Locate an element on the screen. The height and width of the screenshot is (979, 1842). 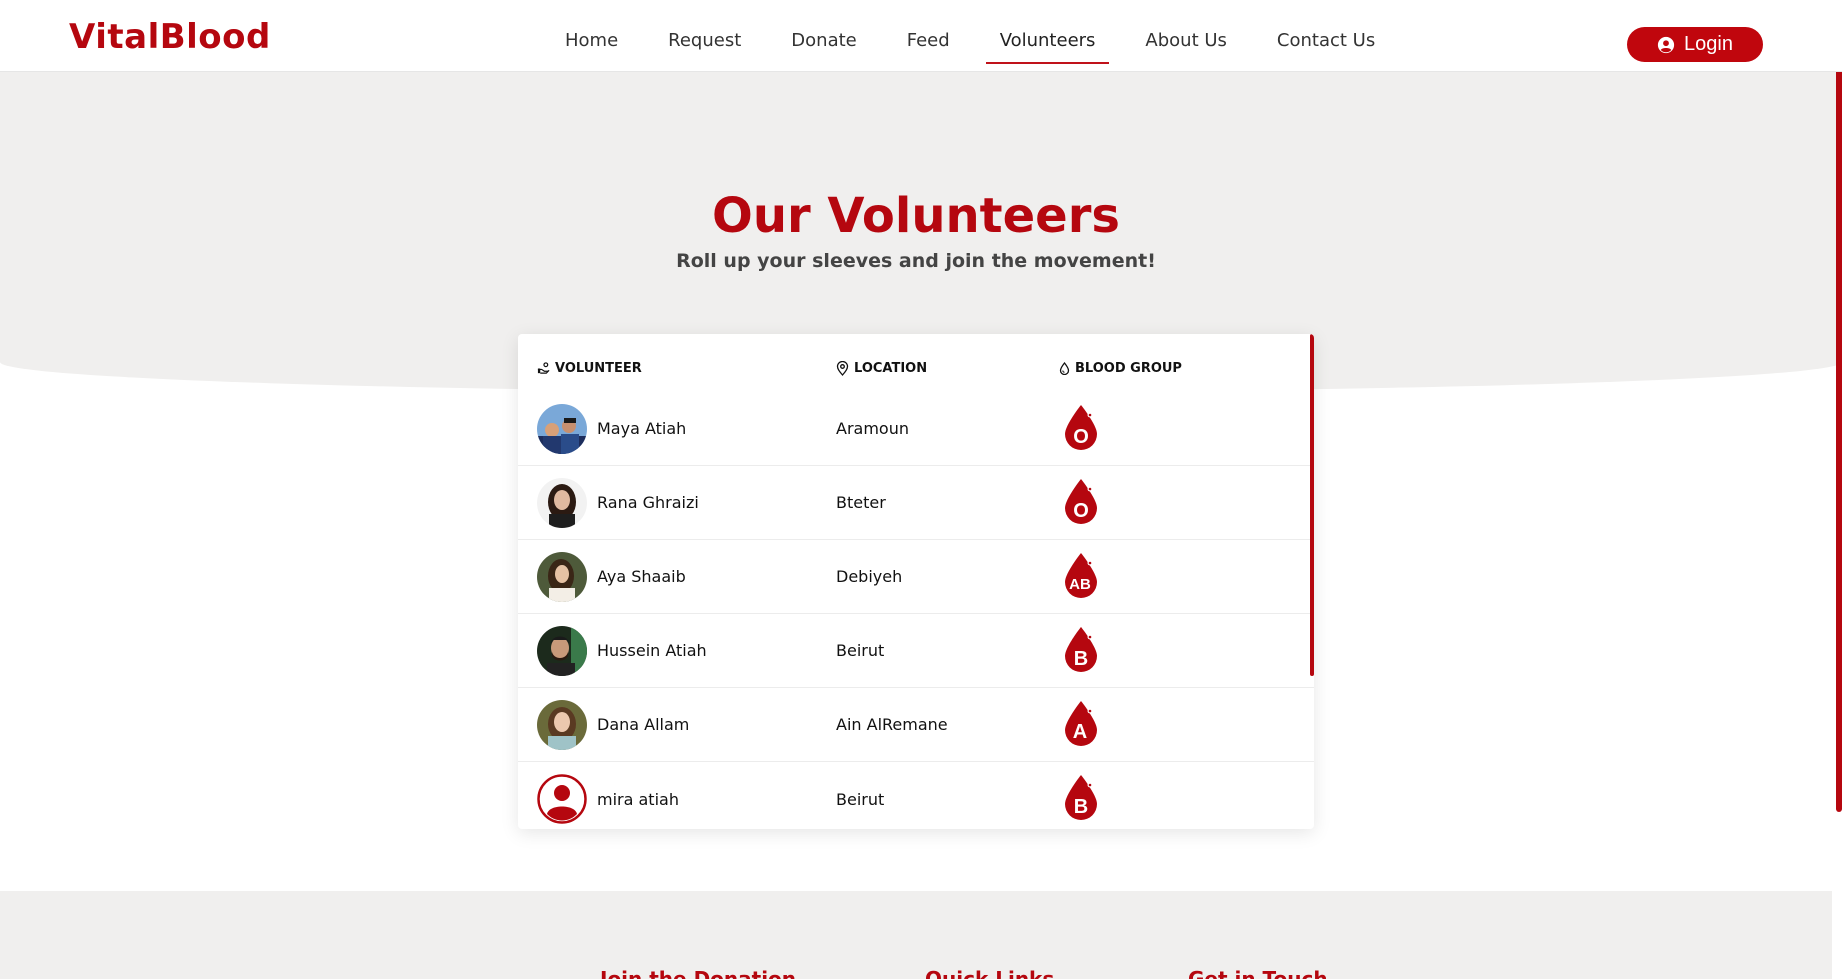
blood-group-letter: A is located at coordinates (1080, 732).